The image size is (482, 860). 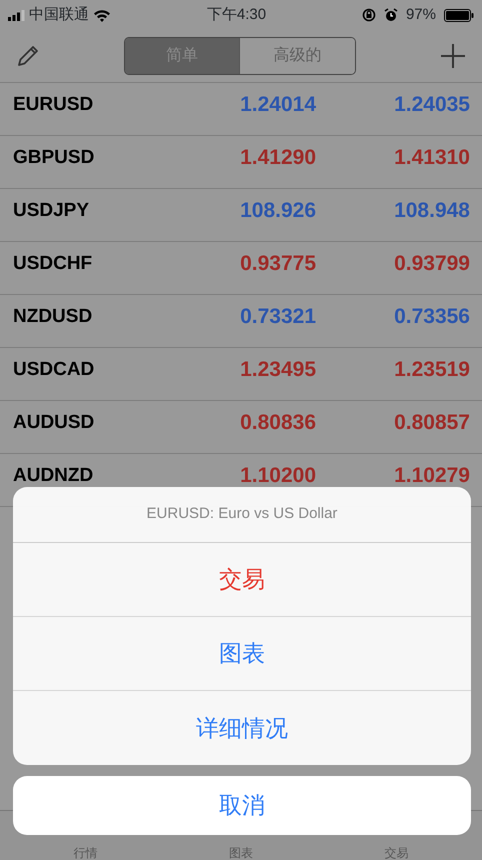 I want to click on action-button: 图表, so click(x=242, y=654).